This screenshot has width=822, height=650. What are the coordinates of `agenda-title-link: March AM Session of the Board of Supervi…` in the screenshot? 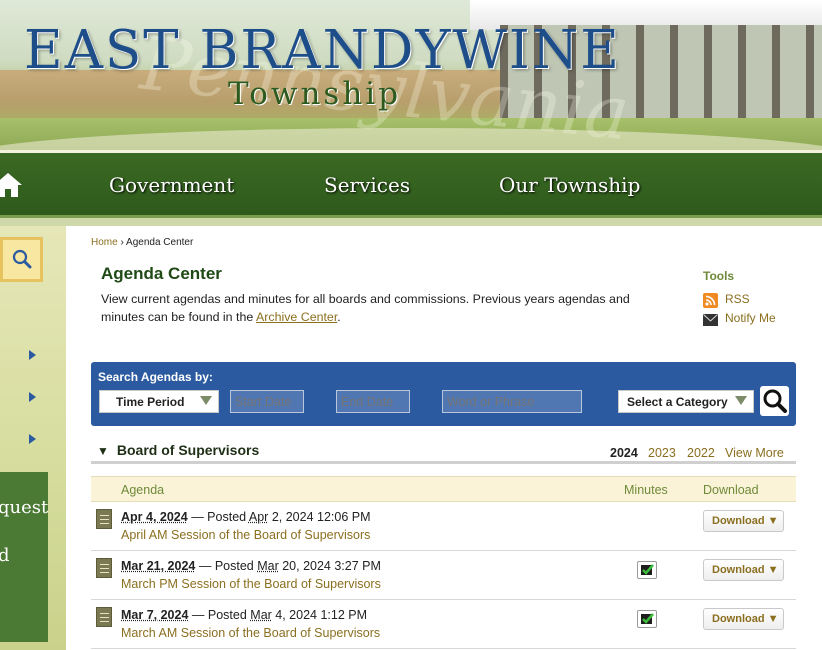 It's located at (250, 633).